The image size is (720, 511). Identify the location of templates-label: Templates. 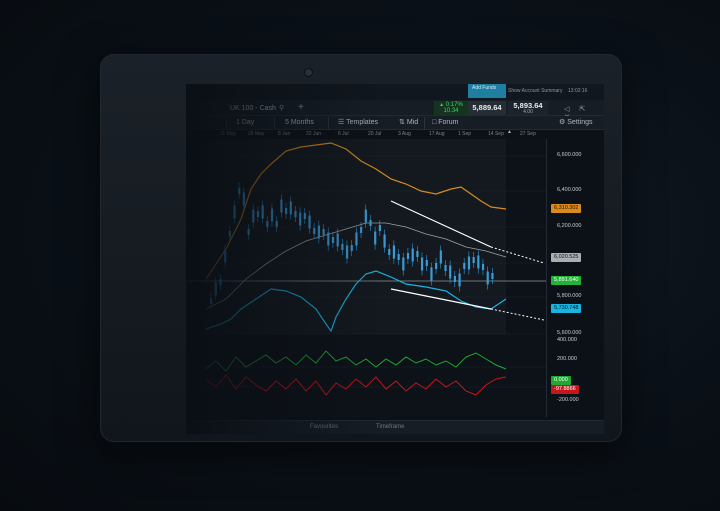
(362, 122).